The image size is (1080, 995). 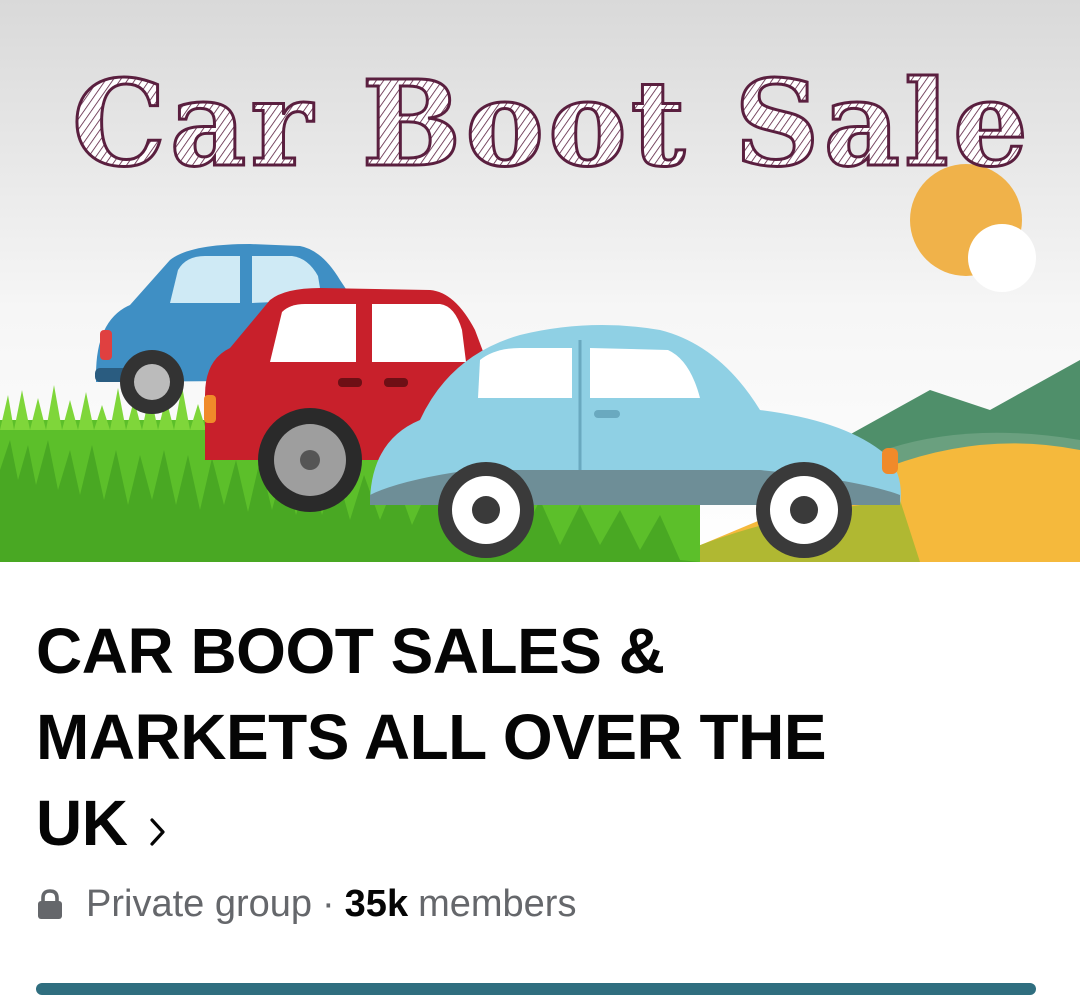 What do you see at coordinates (552, 123) in the screenshot?
I see `cover-headline: Car Boot Sale` at bounding box center [552, 123].